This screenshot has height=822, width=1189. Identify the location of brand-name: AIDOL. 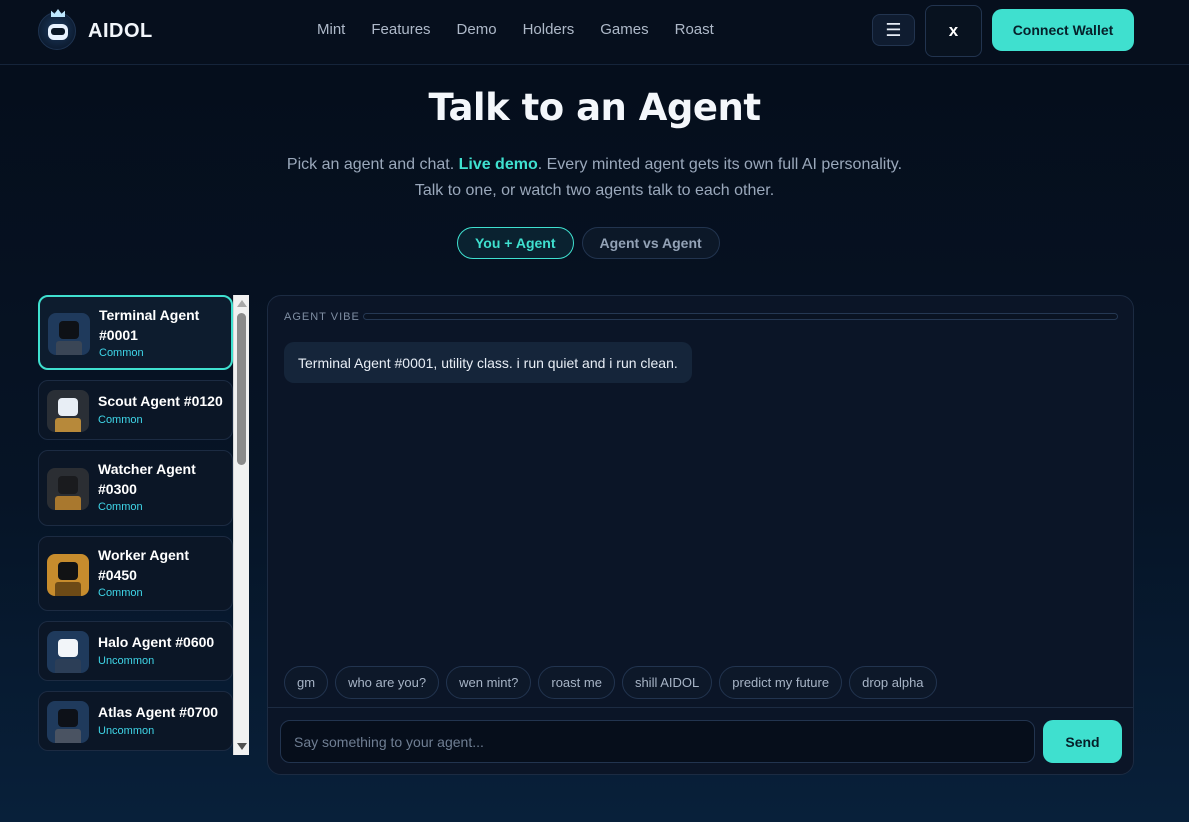
(120, 30).